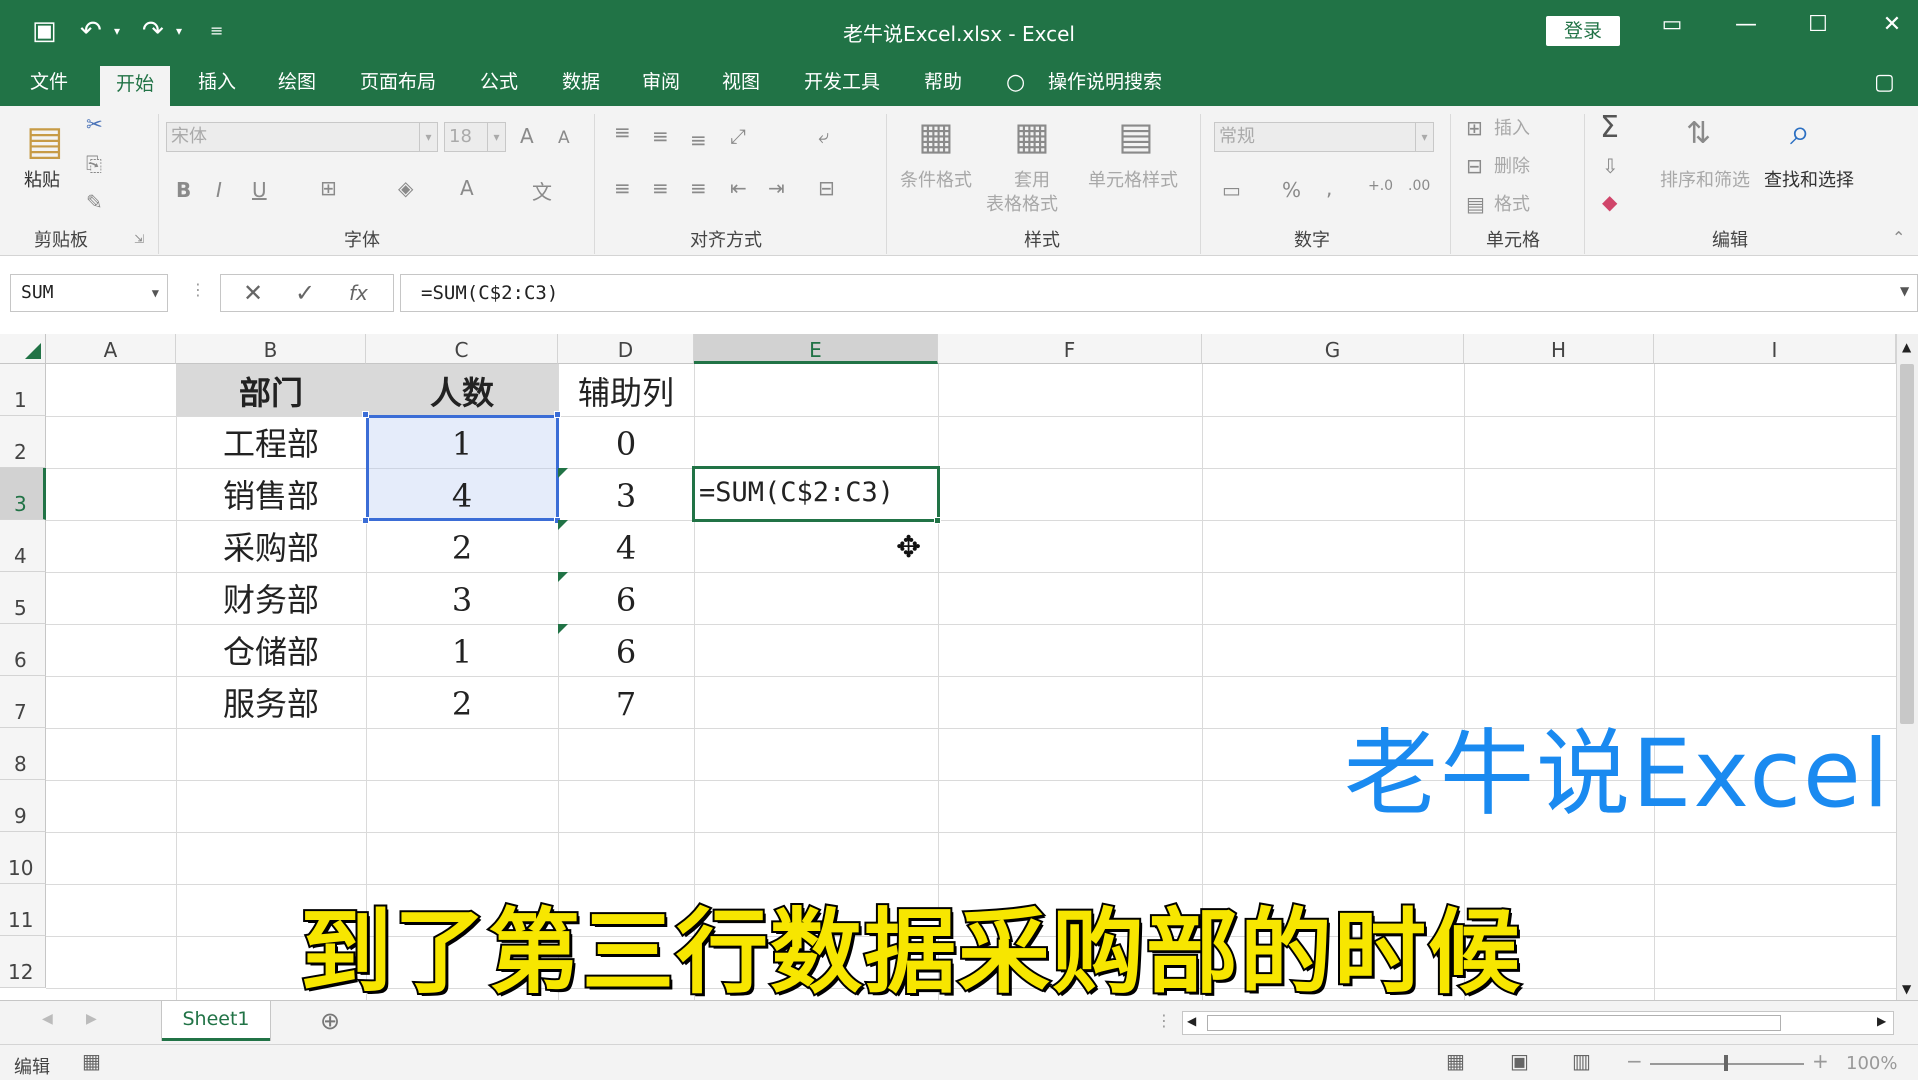 The height and width of the screenshot is (1080, 1918). What do you see at coordinates (462, 598) in the screenshot?
I see `cell-count: 3` at bounding box center [462, 598].